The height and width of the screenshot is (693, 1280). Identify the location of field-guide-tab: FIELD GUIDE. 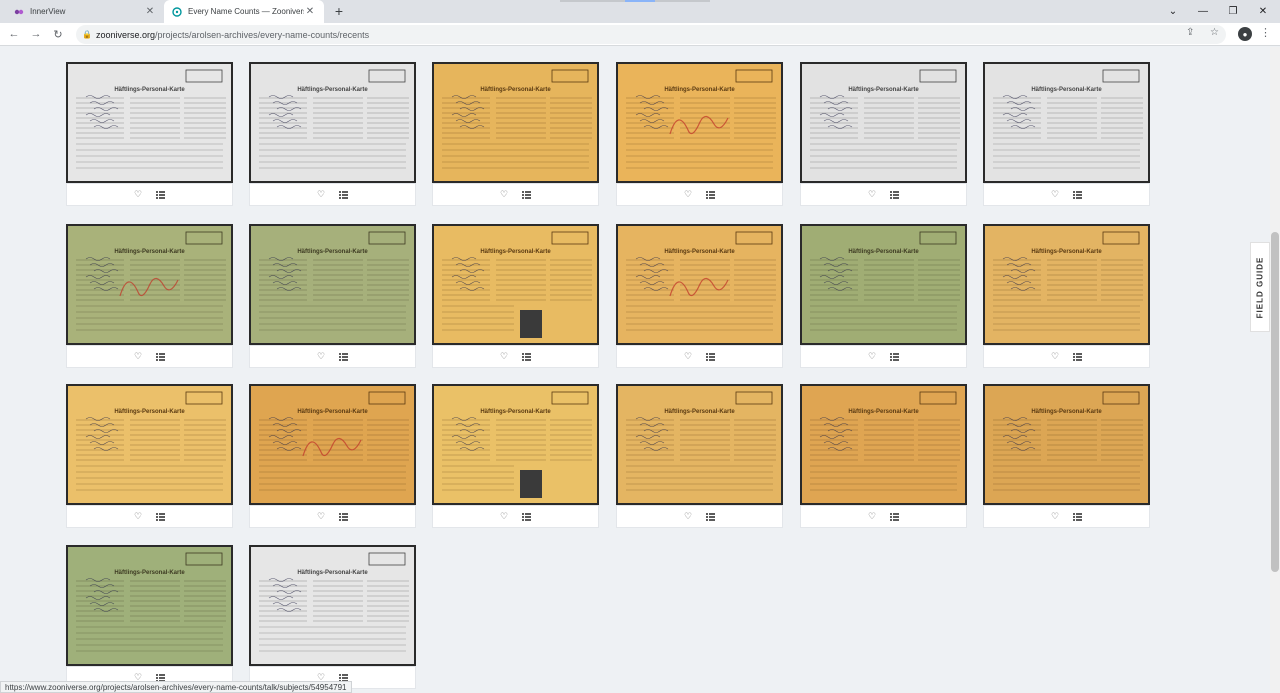
(1260, 287).